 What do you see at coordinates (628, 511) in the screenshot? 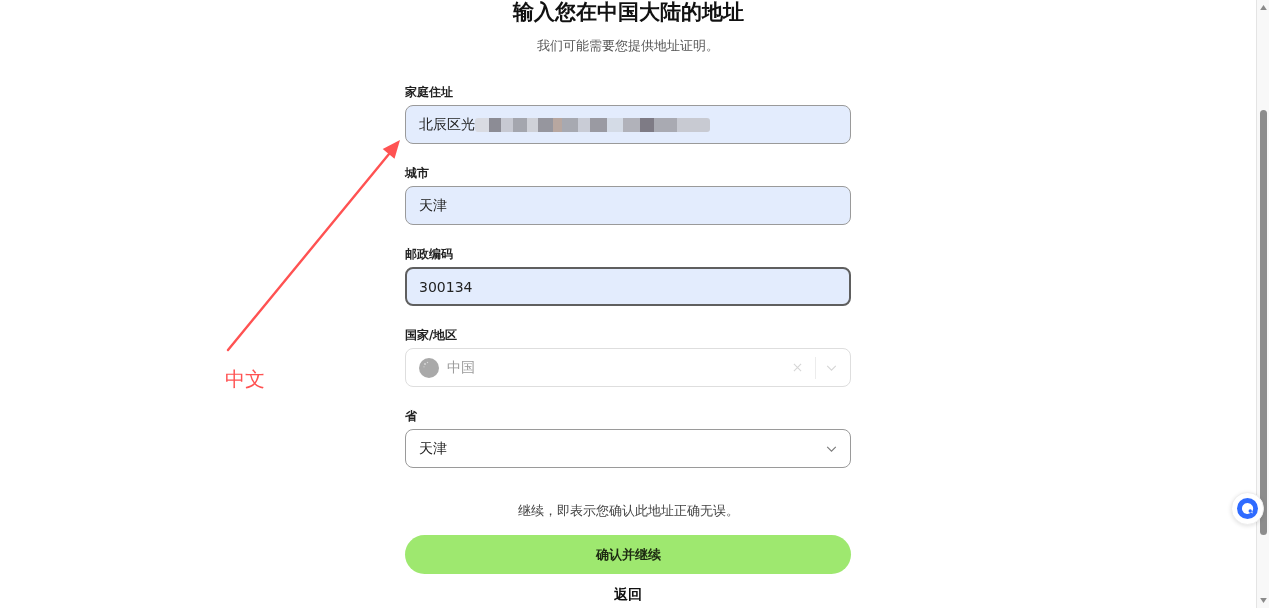
I see `consent-note: 继续，即表示您确认此地址正确无误。` at bounding box center [628, 511].